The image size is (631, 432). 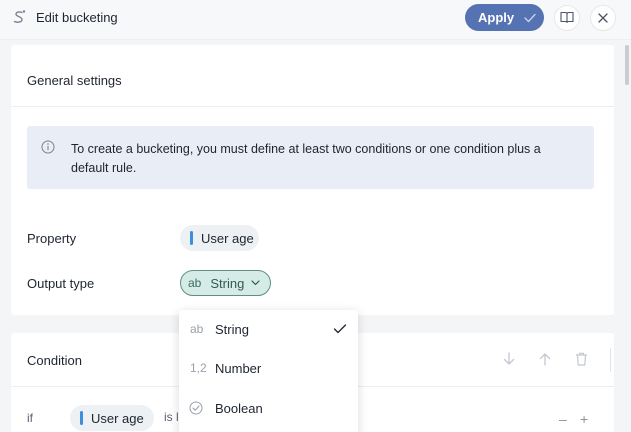 I want to click on arrow-down-icon, so click(x=509, y=359).